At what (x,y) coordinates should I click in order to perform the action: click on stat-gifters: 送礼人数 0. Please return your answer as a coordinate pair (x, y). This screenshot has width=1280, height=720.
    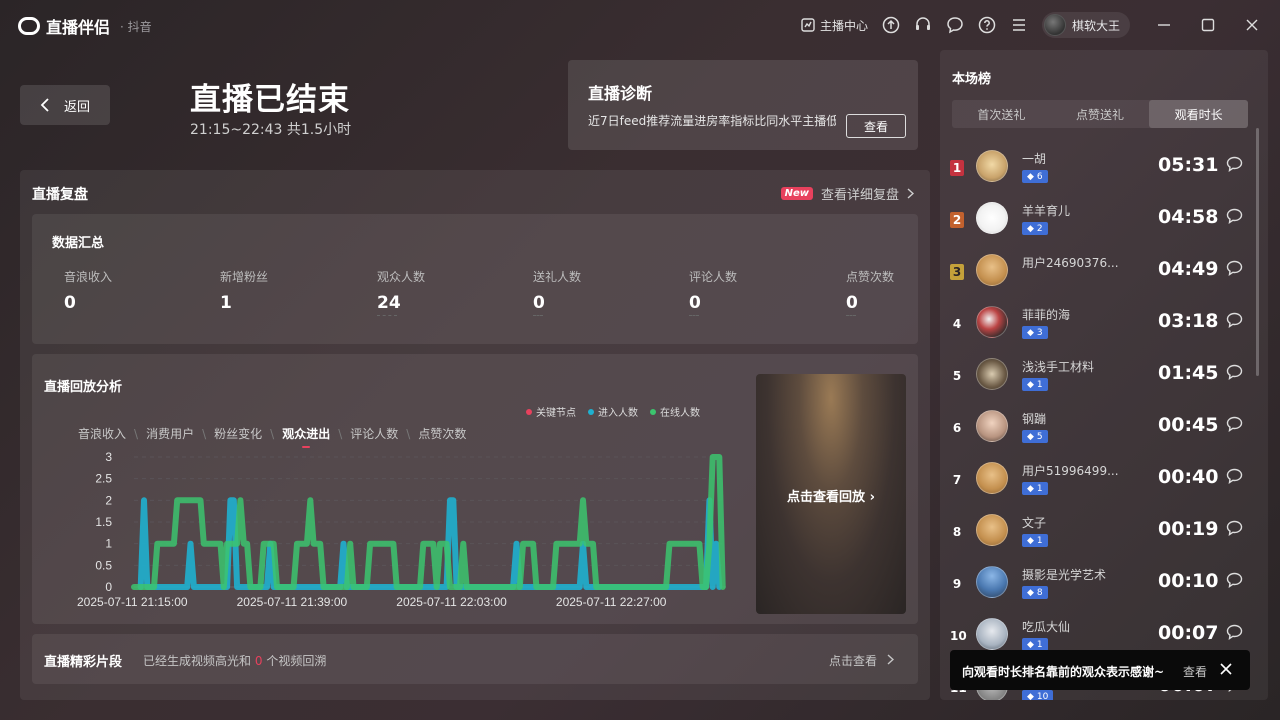
    Looking at the image, I should click on (557, 292).